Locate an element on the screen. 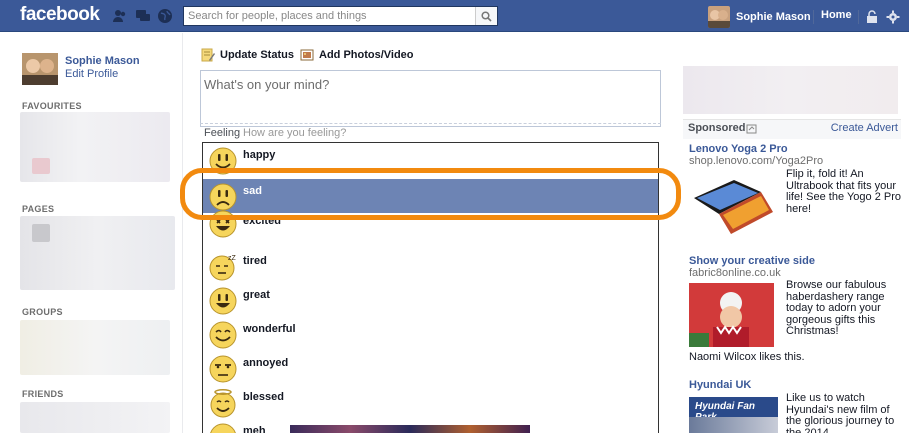 This screenshot has height=433, width=909. feed-photo is located at coordinates (410, 429).